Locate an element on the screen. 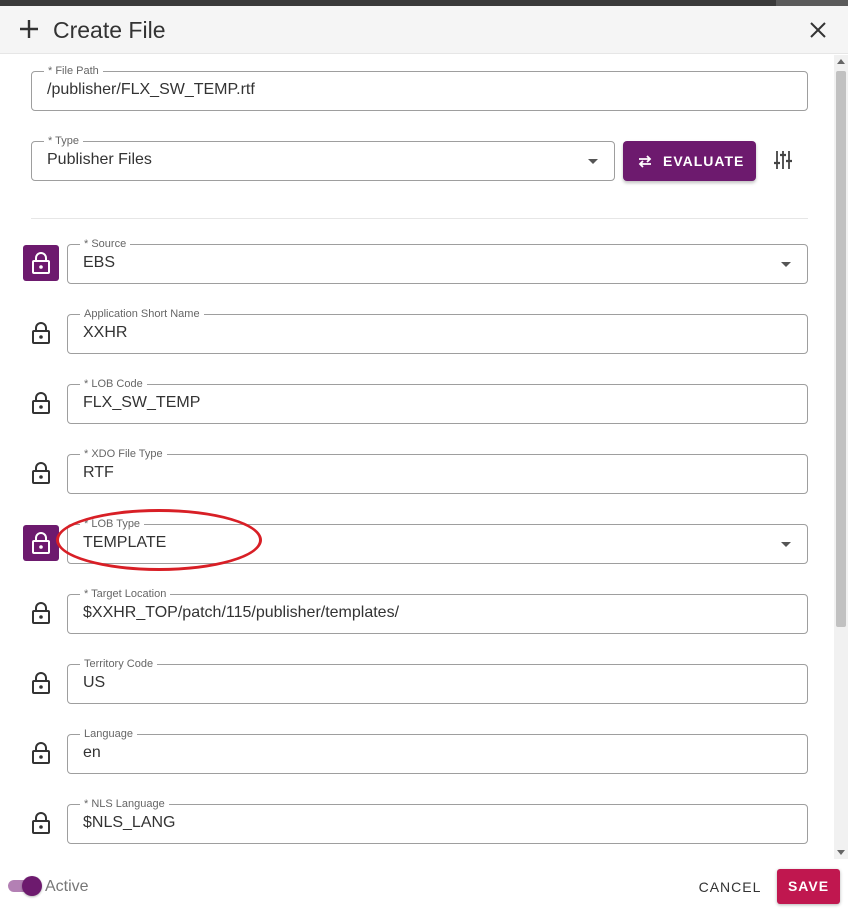 This screenshot has width=848, height=912. cancel-button: CANCEL is located at coordinates (730, 887).